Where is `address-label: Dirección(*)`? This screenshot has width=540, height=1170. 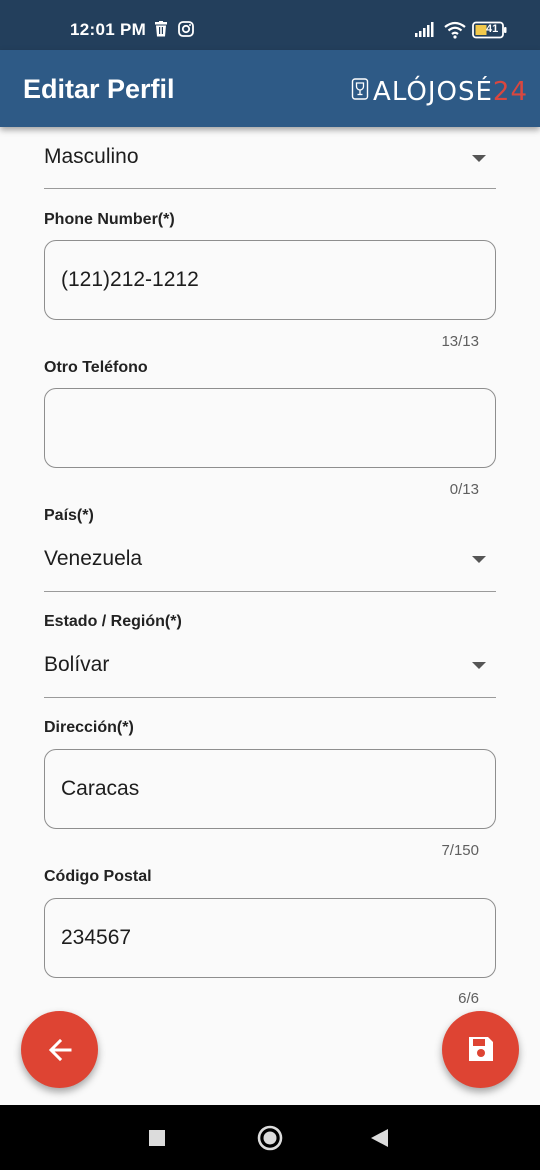
address-label: Dirección(*) is located at coordinates (89, 727).